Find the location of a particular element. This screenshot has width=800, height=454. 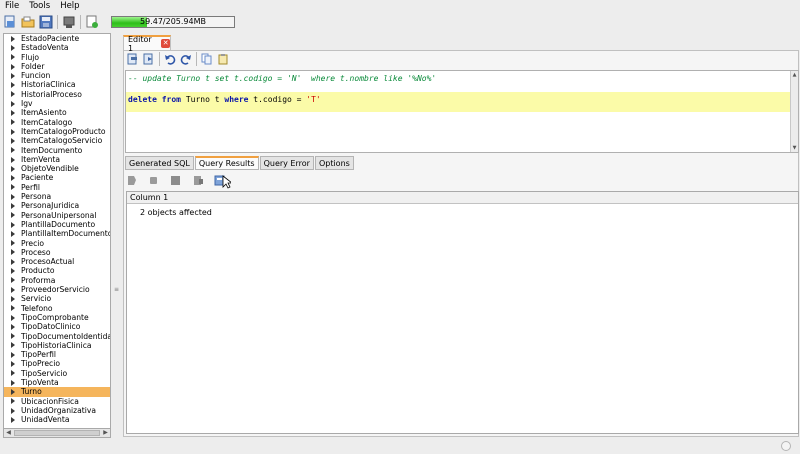

scroll-right-arrow-icon: ▶ is located at coordinates (105, 433).